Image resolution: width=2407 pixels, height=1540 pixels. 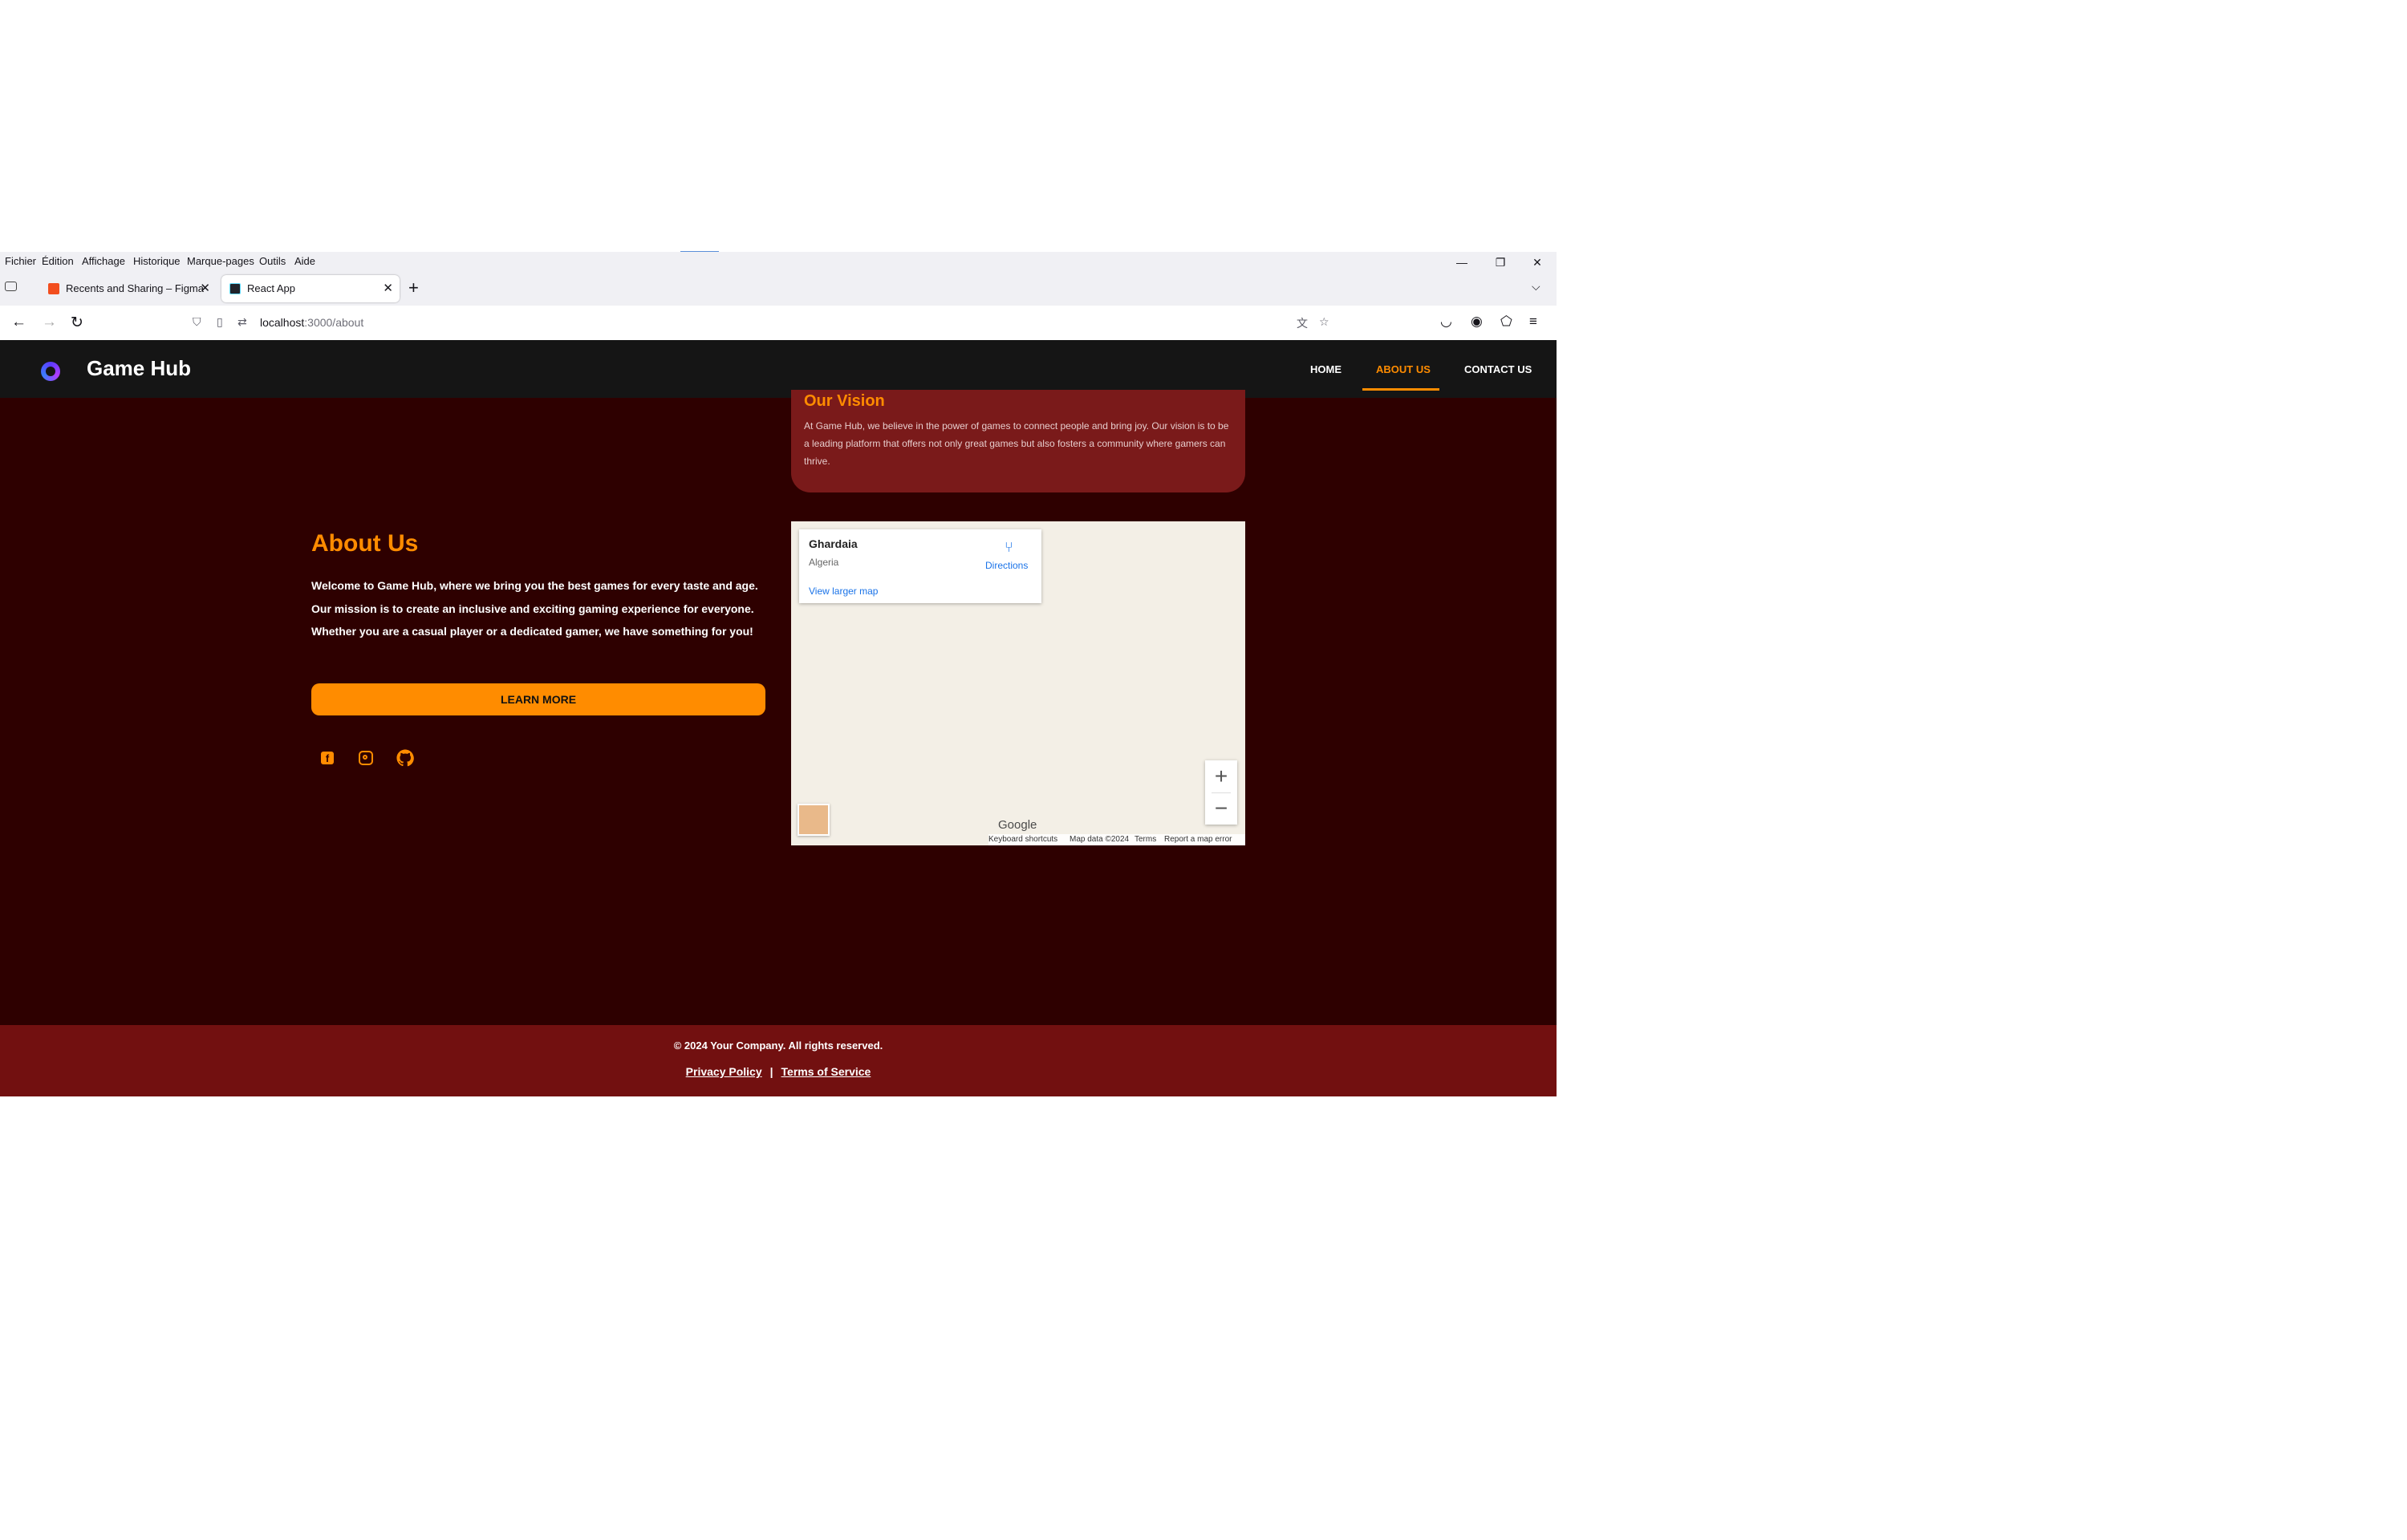 I want to click on translate-icon: 文, so click(x=1302, y=323).